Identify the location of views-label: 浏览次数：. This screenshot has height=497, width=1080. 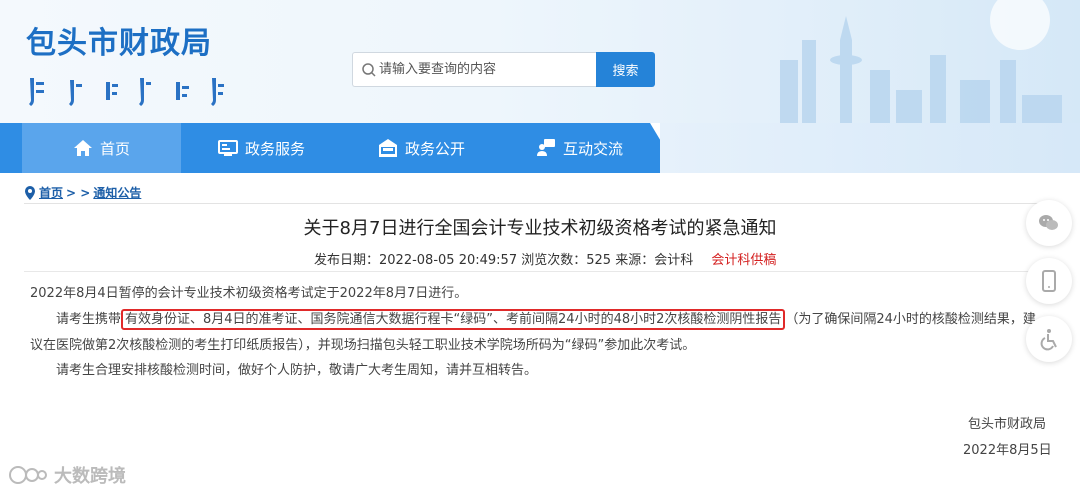
(554, 260).